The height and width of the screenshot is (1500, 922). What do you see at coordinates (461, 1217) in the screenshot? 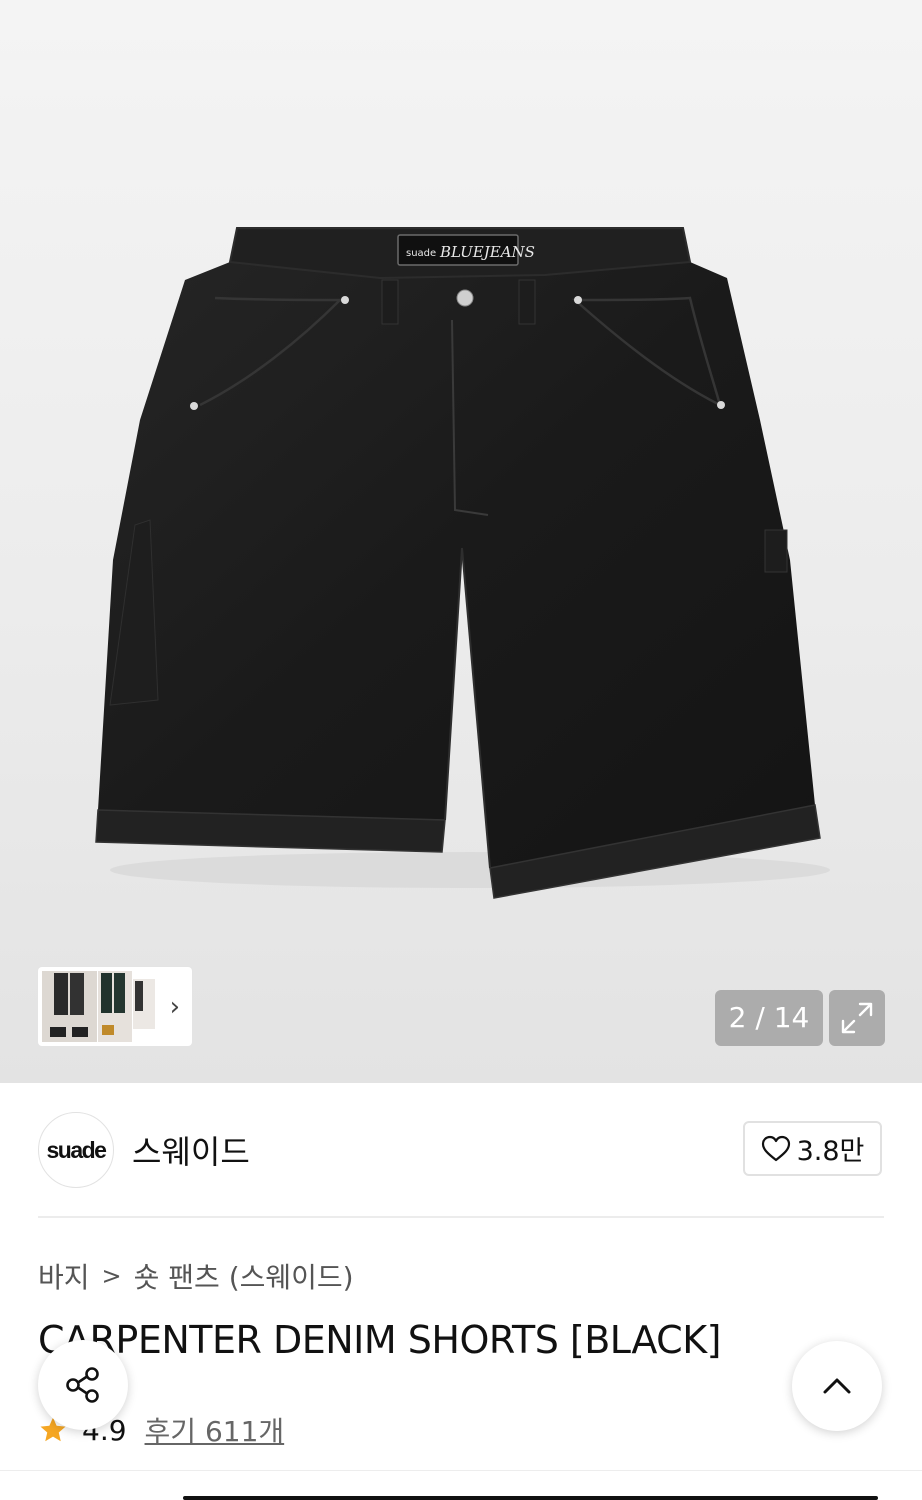
I see `section-divider` at bounding box center [461, 1217].